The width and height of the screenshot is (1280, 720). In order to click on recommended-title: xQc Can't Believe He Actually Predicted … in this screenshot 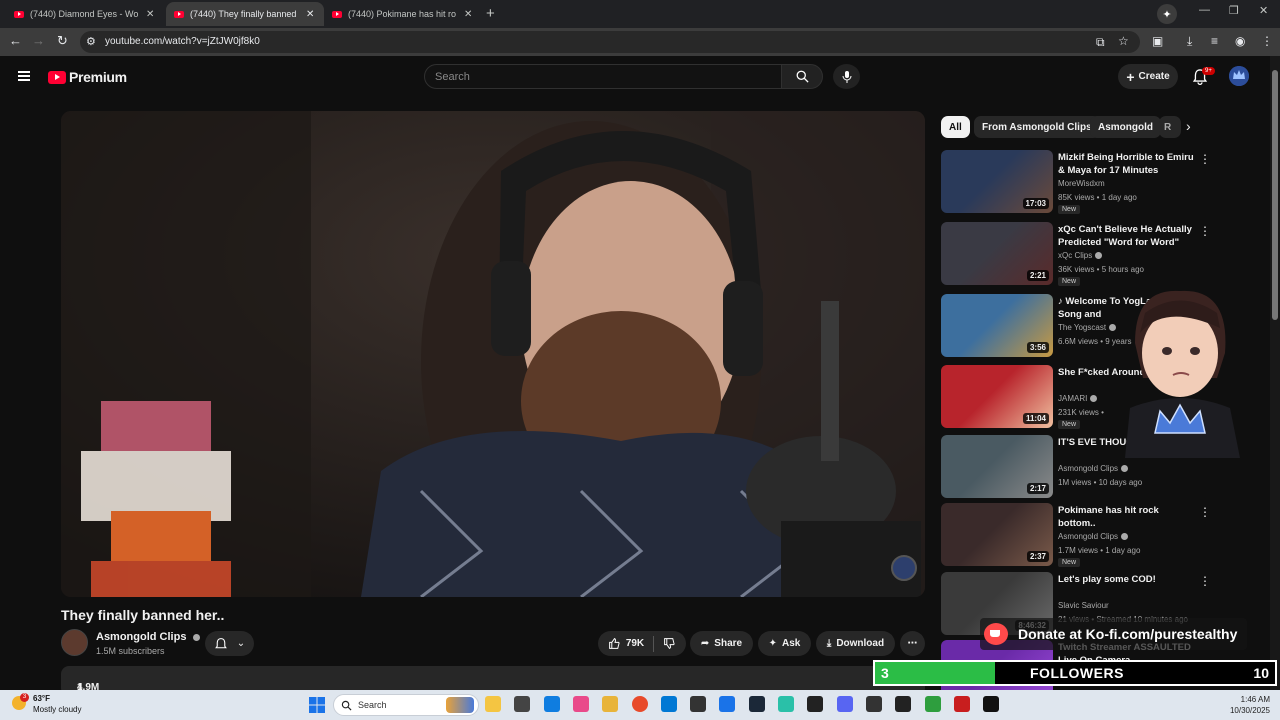, I will do `click(1128, 236)`.